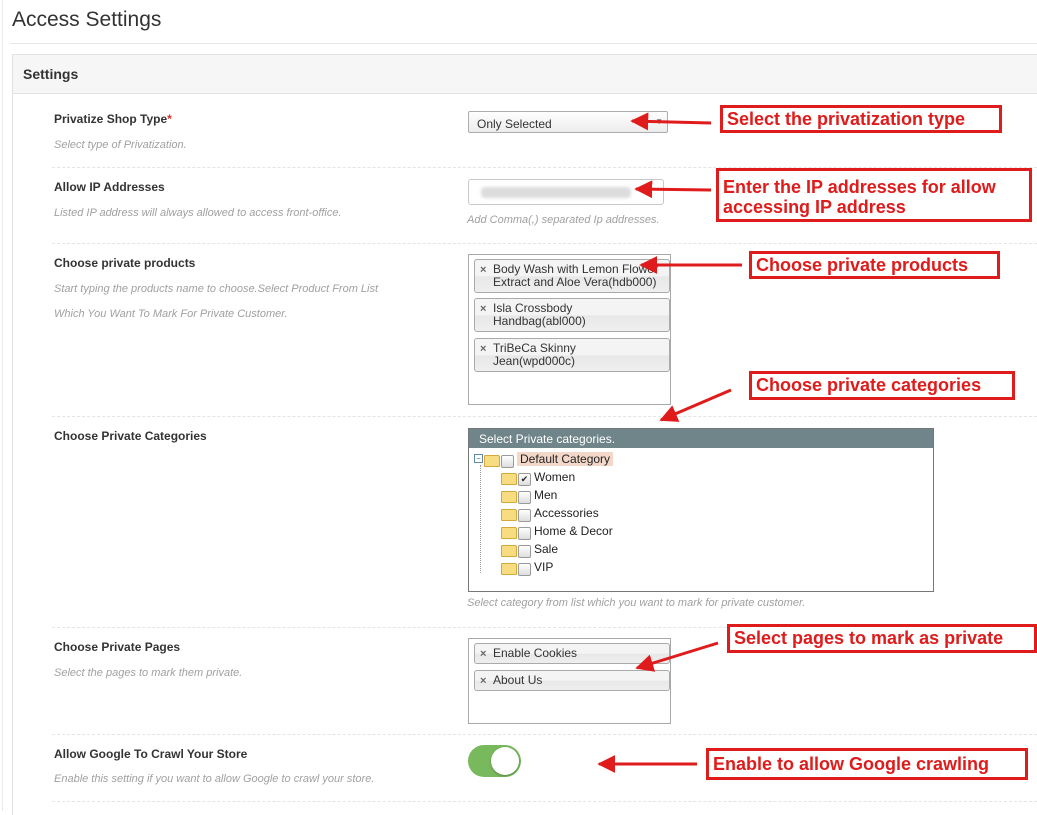 This screenshot has height=815, width=1037. I want to click on callout-private-pages: Select pages to mark as private, so click(882, 638).